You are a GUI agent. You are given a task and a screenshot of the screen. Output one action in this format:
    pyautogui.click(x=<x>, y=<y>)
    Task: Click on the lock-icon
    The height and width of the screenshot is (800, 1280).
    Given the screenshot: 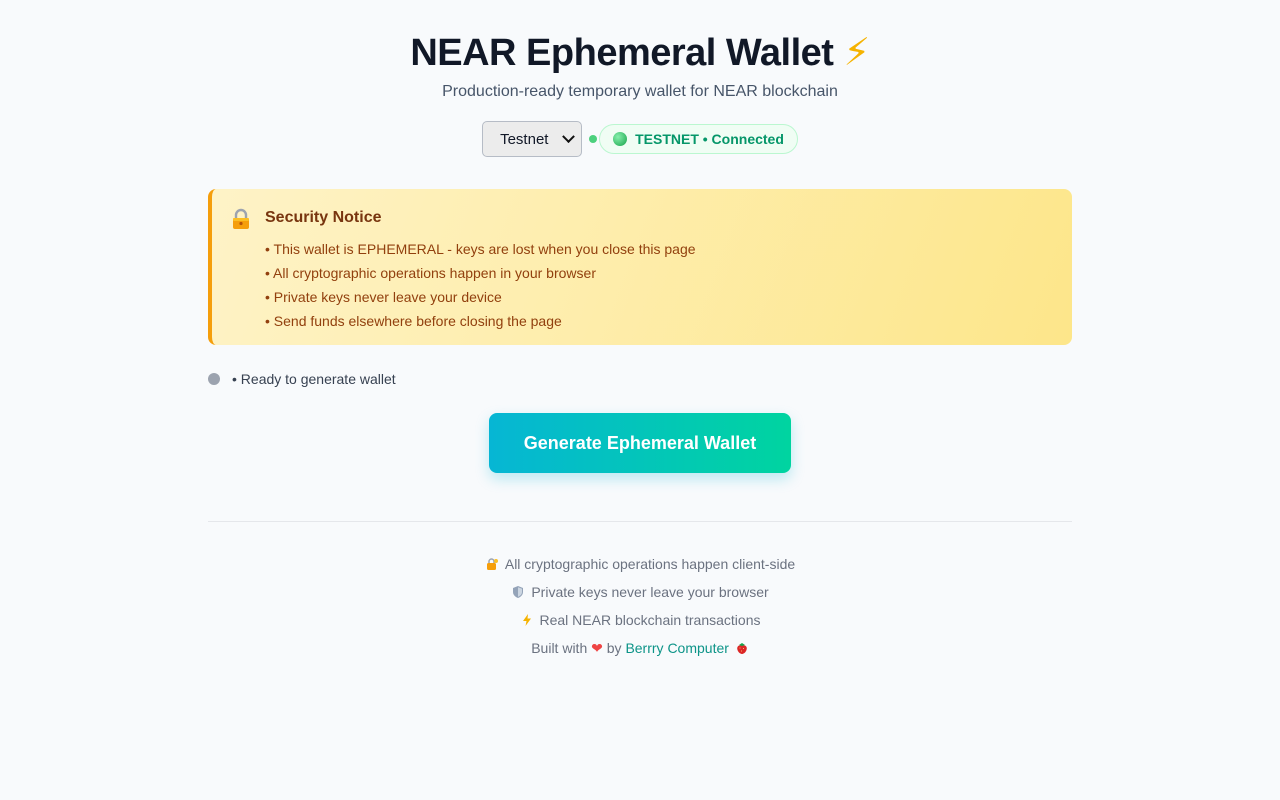 What is the action you would take?
    pyautogui.click(x=241, y=218)
    